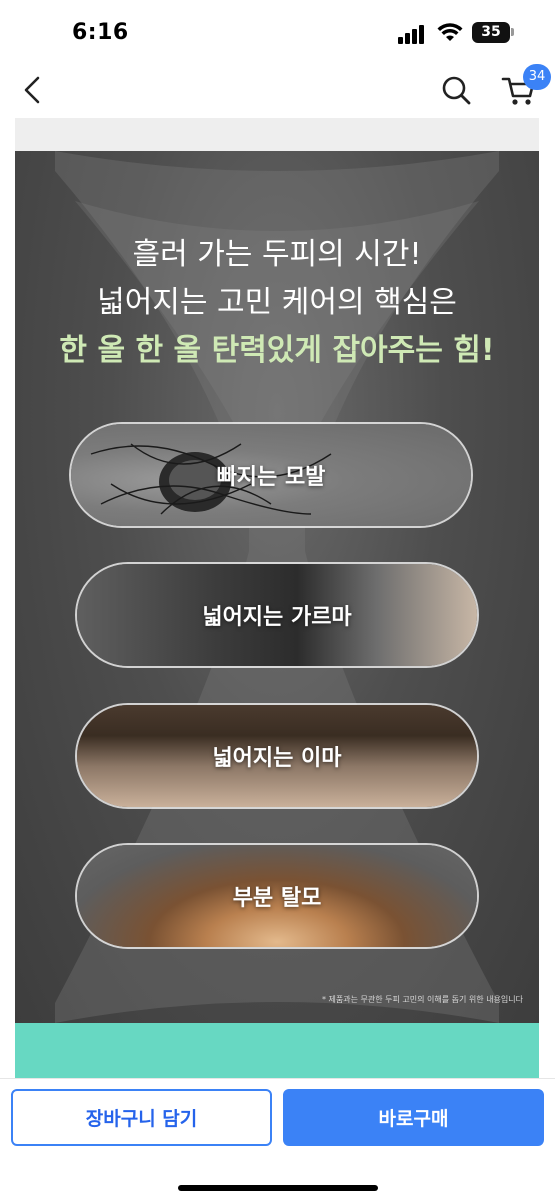 This screenshot has height=1200, width=555. I want to click on concern-label-partial-hair-loss: 부분 탈모, so click(277, 898).